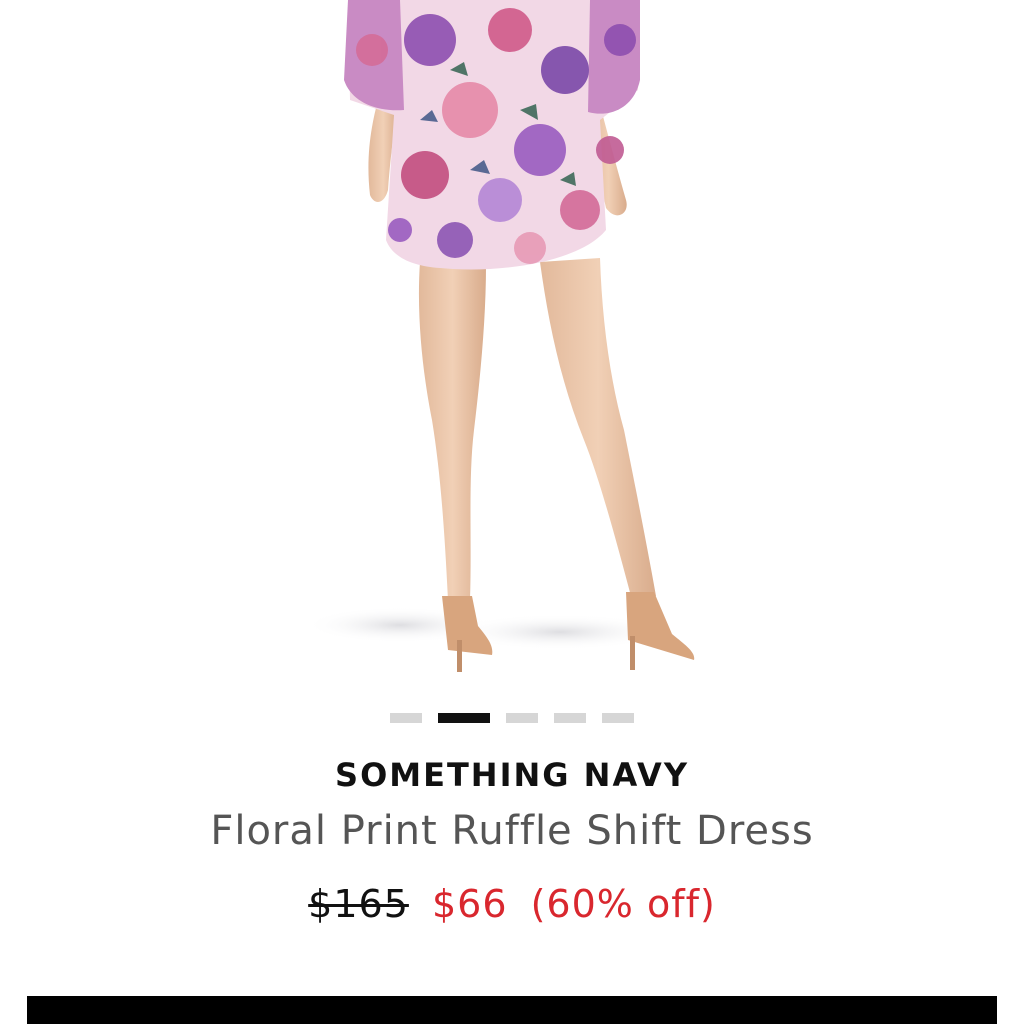 This screenshot has height=1024, width=1024. Describe the element at coordinates (358, 904) in the screenshot. I see `original-price: $165` at that location.